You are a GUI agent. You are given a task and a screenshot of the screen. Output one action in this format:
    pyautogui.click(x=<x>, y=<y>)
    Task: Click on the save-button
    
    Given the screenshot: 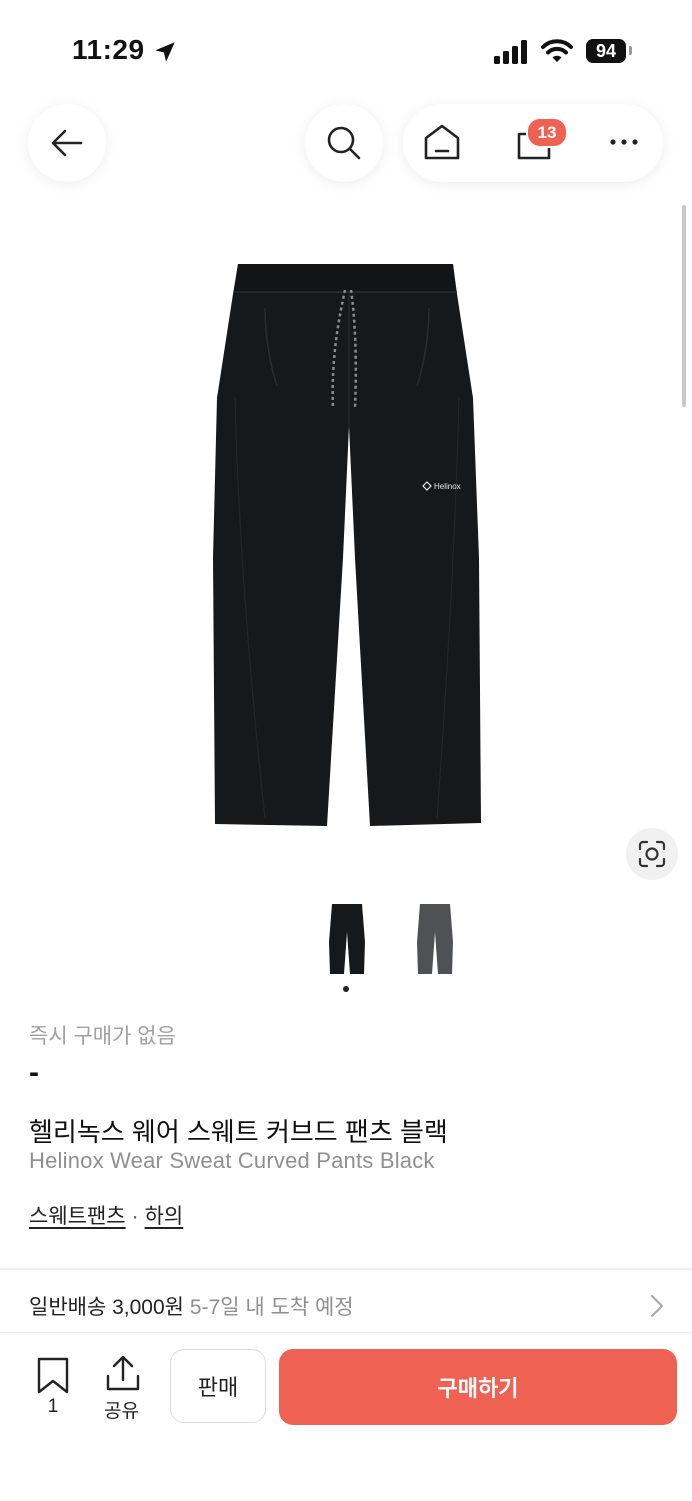 What is the action you would take?
    pyautogui.click(x=53, y=1376)
    